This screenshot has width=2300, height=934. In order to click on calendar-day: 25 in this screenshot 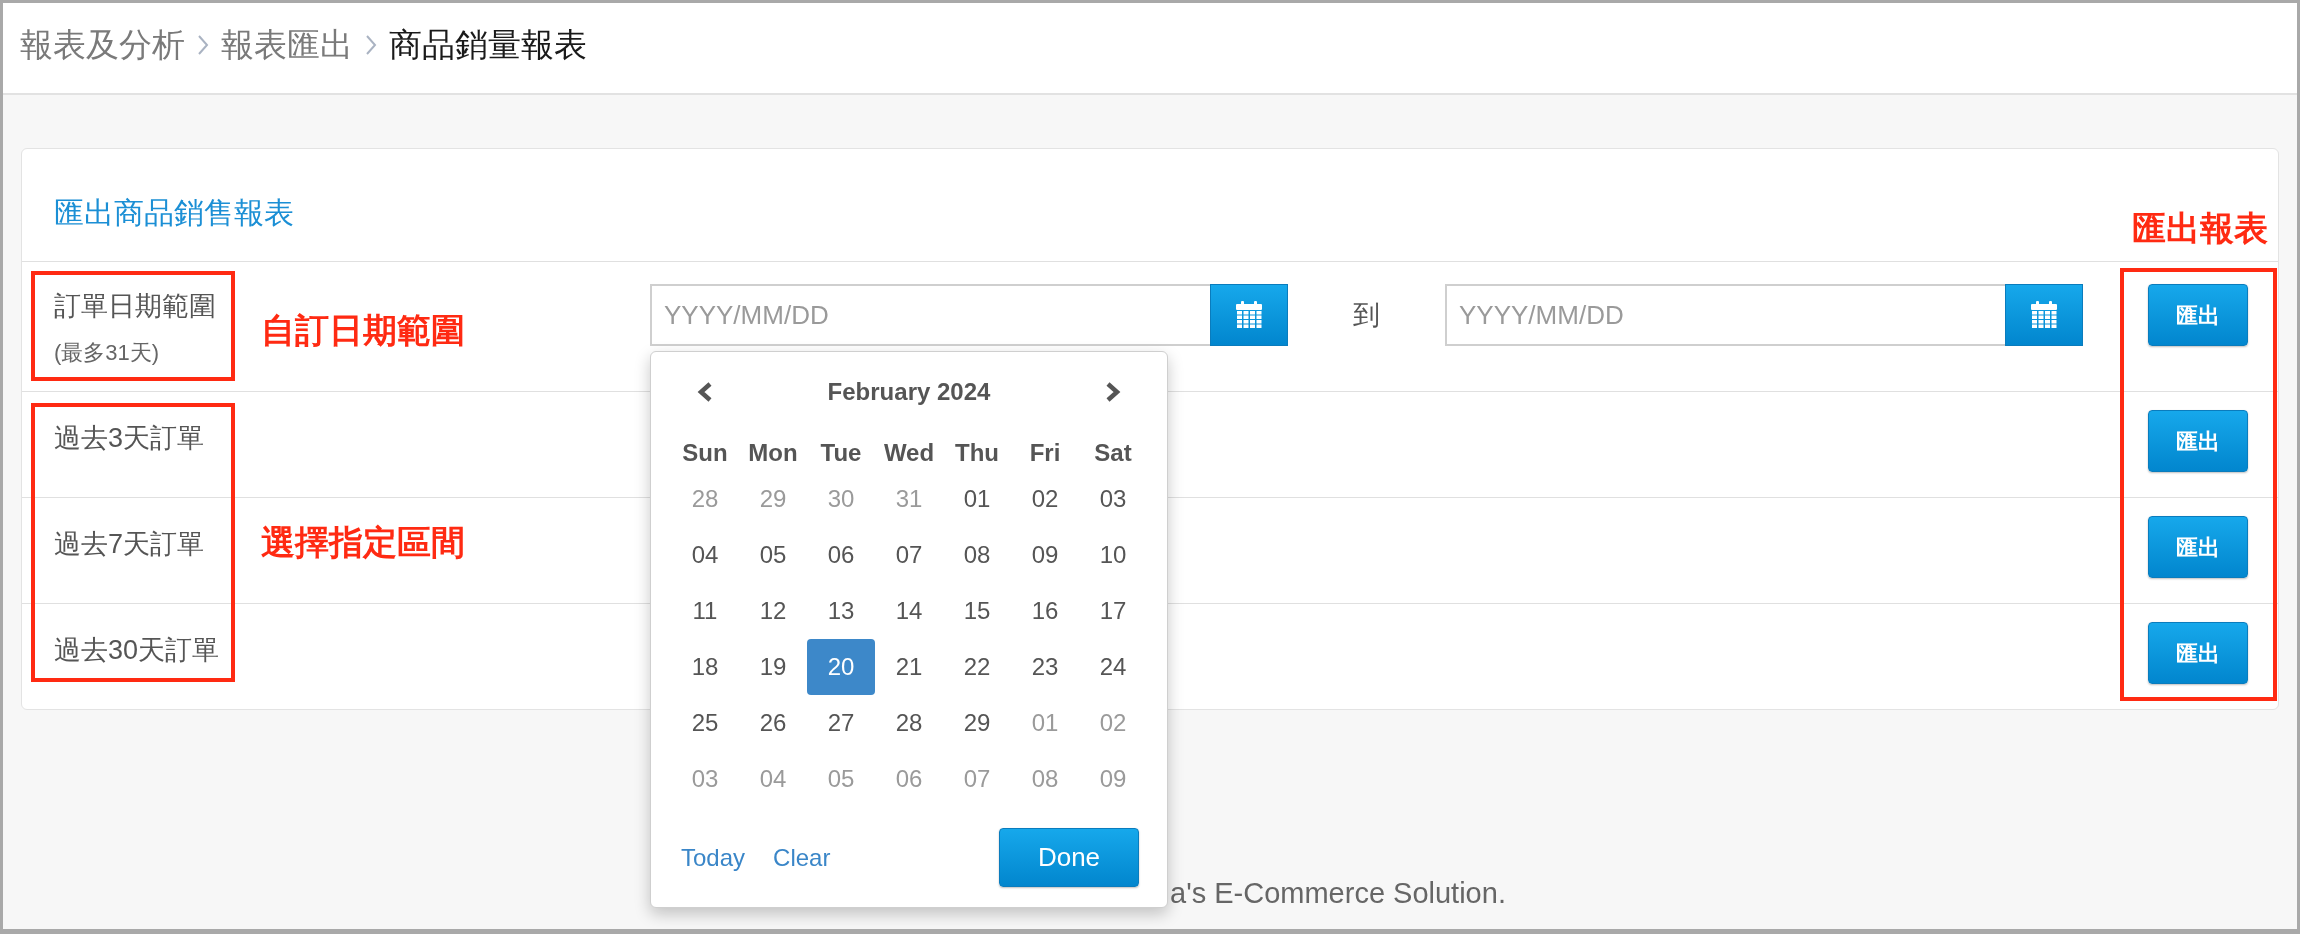, I will do `click(705, 723)`.